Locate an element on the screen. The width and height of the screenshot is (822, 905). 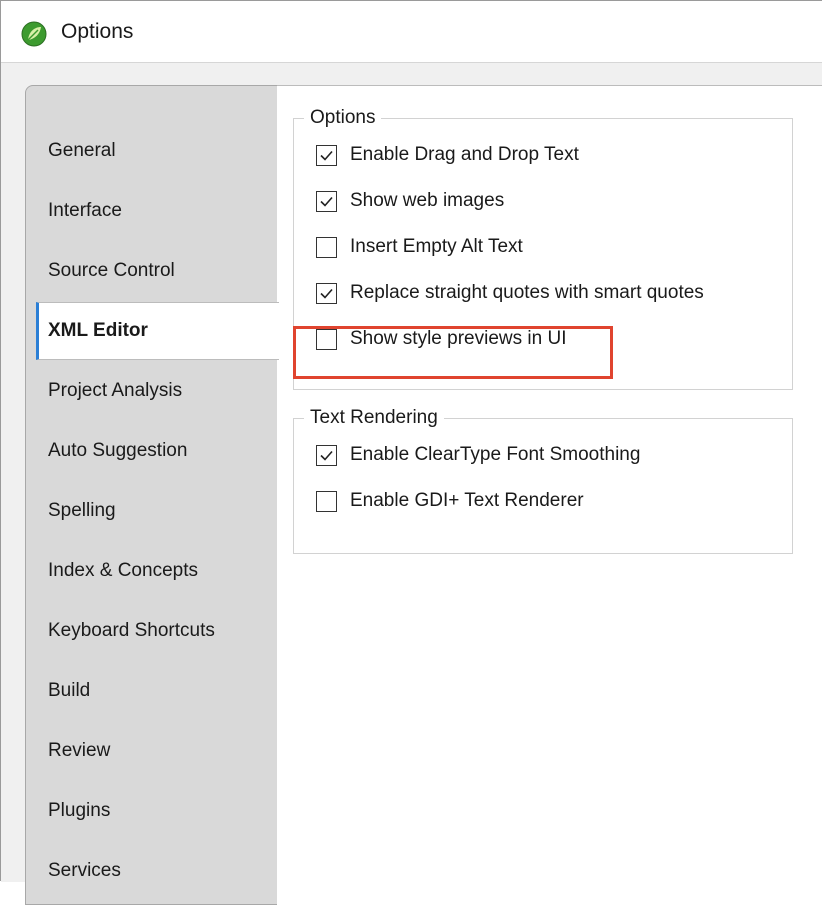
checkbox-row-empty-alt: Insert Empty Alt Text is located at coordinates (419, 247).